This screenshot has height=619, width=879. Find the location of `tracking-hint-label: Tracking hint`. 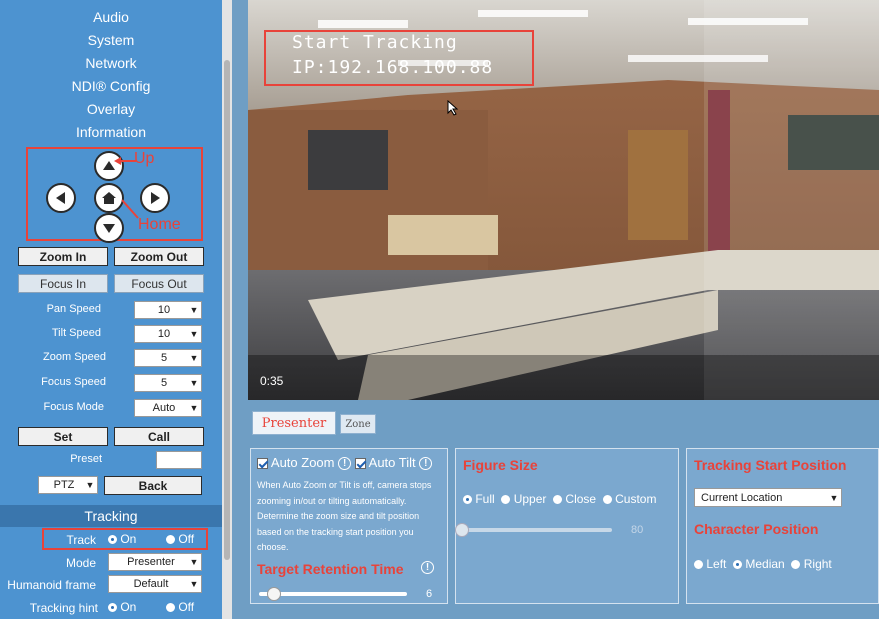

tracking-hint-label: Tracking hint is located at coordinates (63, 608).